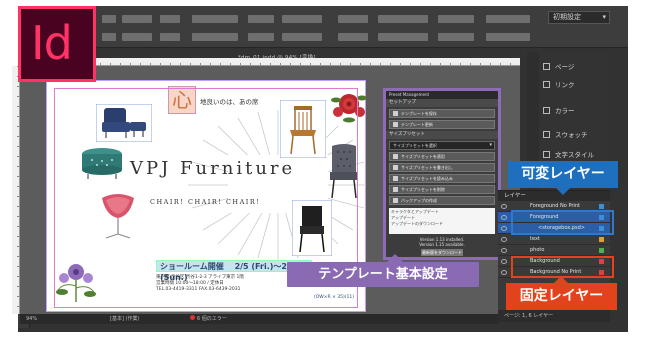 The width and height of the screenshot is (646, 360). I want to click on flower-illustration-left, so click(76, 280).